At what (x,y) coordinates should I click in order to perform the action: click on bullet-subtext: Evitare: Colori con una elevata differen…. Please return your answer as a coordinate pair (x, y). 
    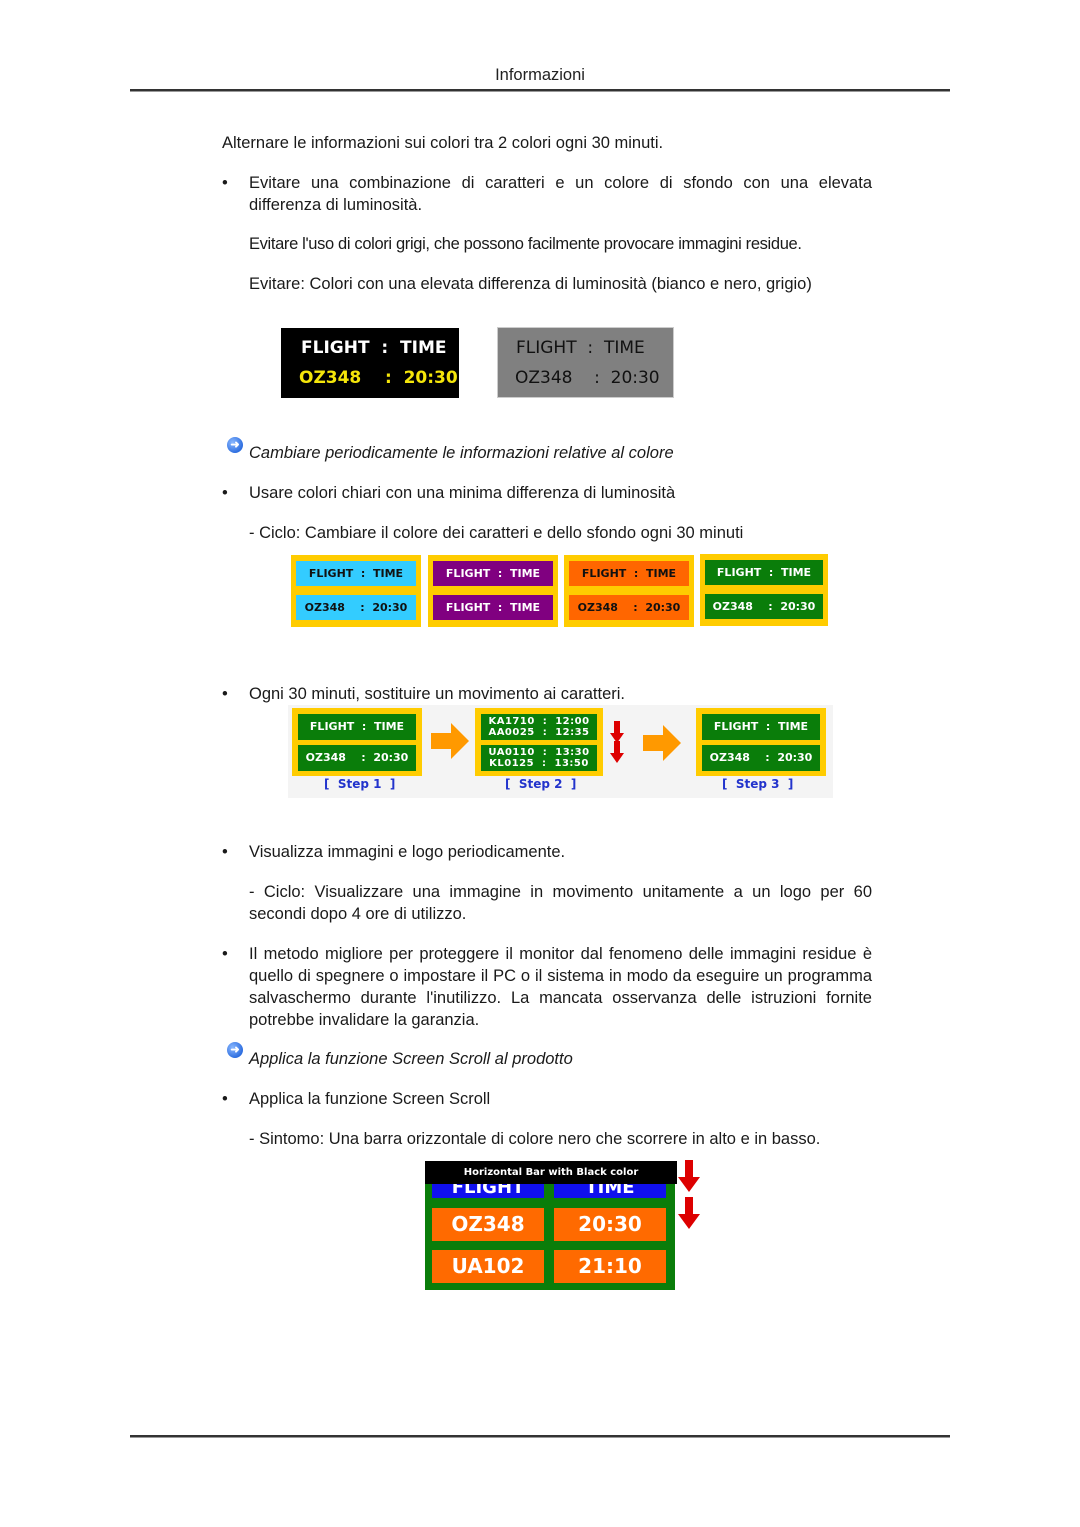
    Looking at the image, I should click on (530, 284).